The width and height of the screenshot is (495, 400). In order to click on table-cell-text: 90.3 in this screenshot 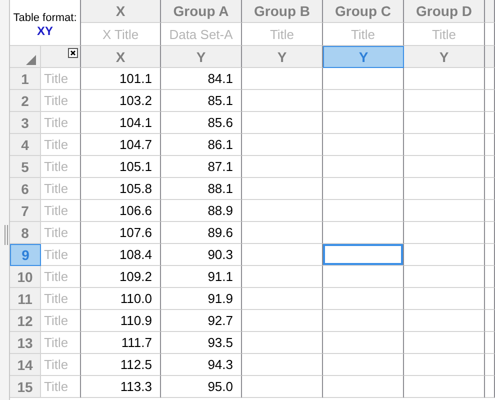, I will do `click(220, 254)`.